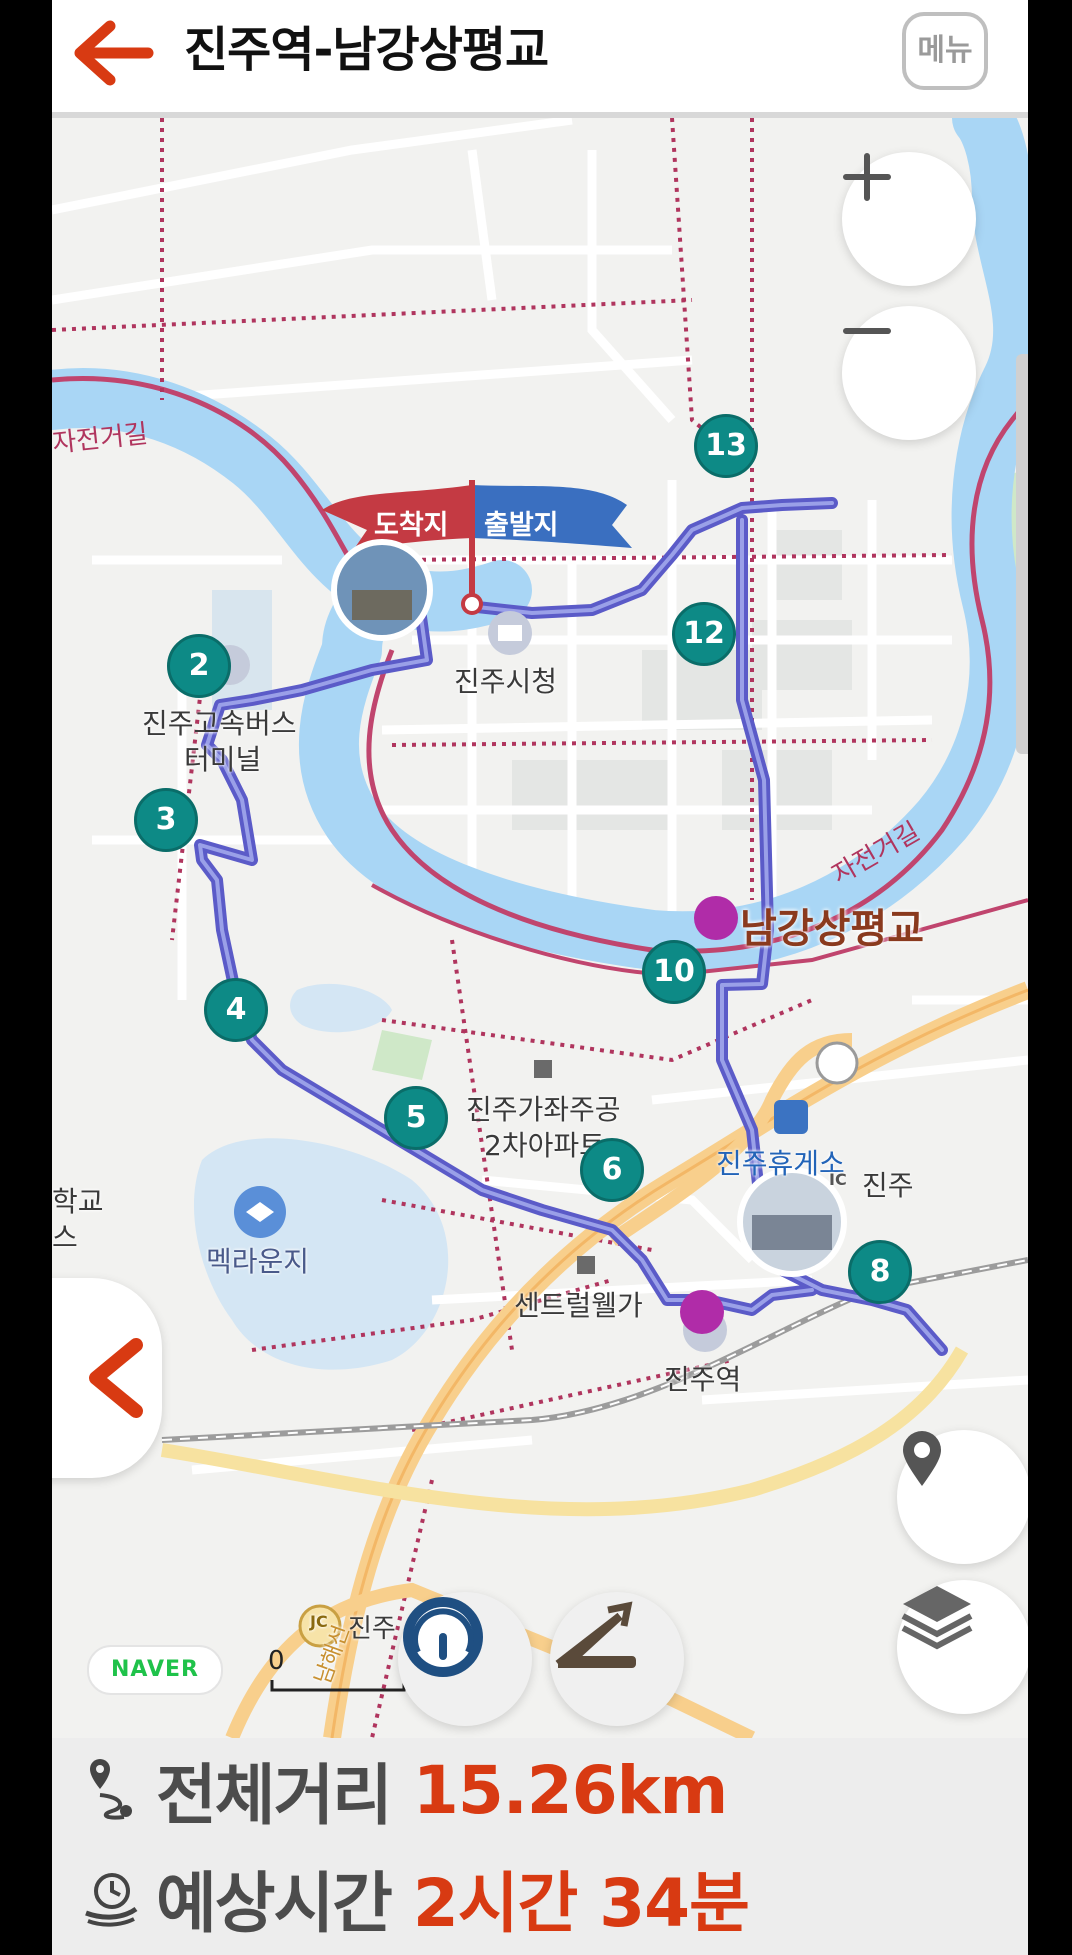 The height and width of the screenshot is (1955, 1072). I want to click on top-bar: 진주역-남강상평교 메뉴, so click(540, 59).